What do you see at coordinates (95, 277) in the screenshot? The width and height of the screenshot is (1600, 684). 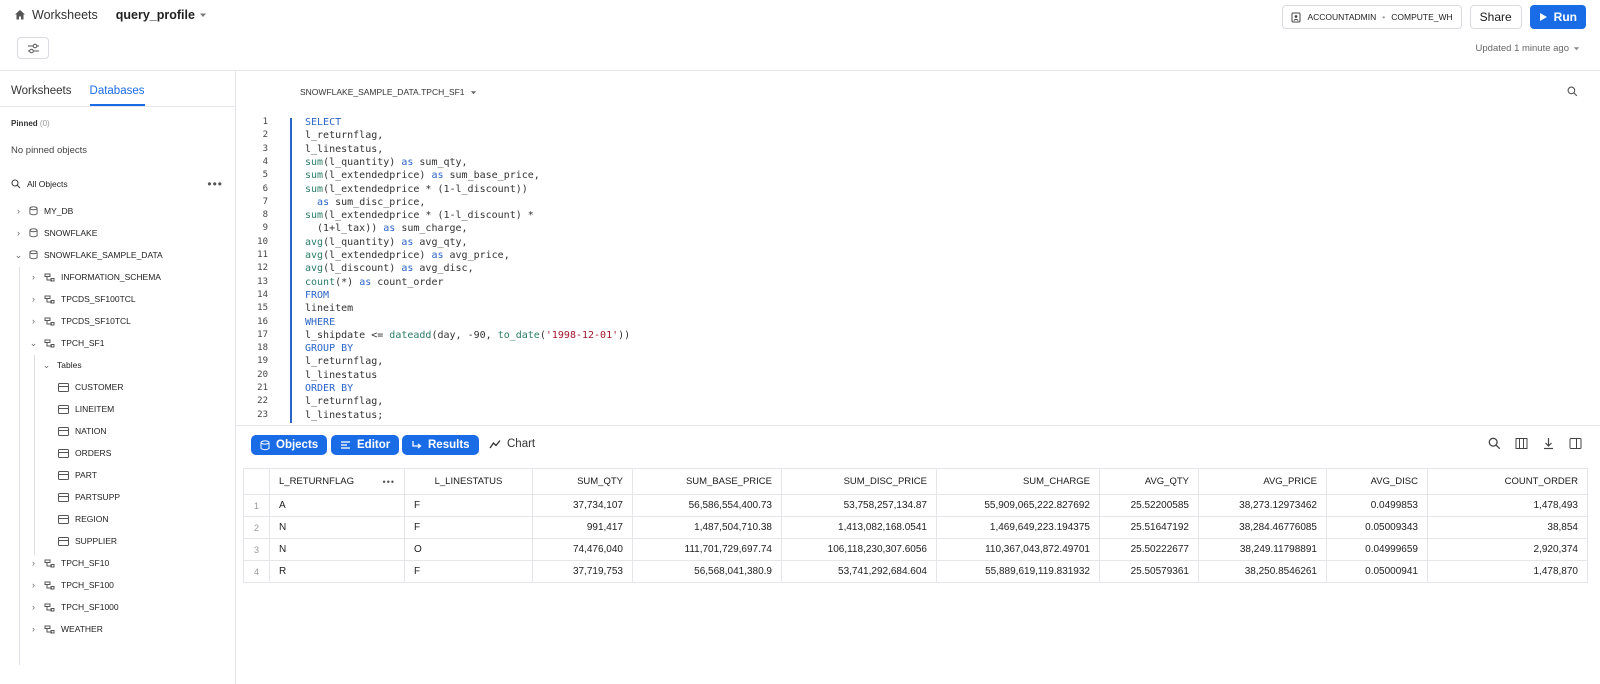 I see `tree-item-information-schema: › INFORMATION_SCHEMA` at bounding box center [95, 277].